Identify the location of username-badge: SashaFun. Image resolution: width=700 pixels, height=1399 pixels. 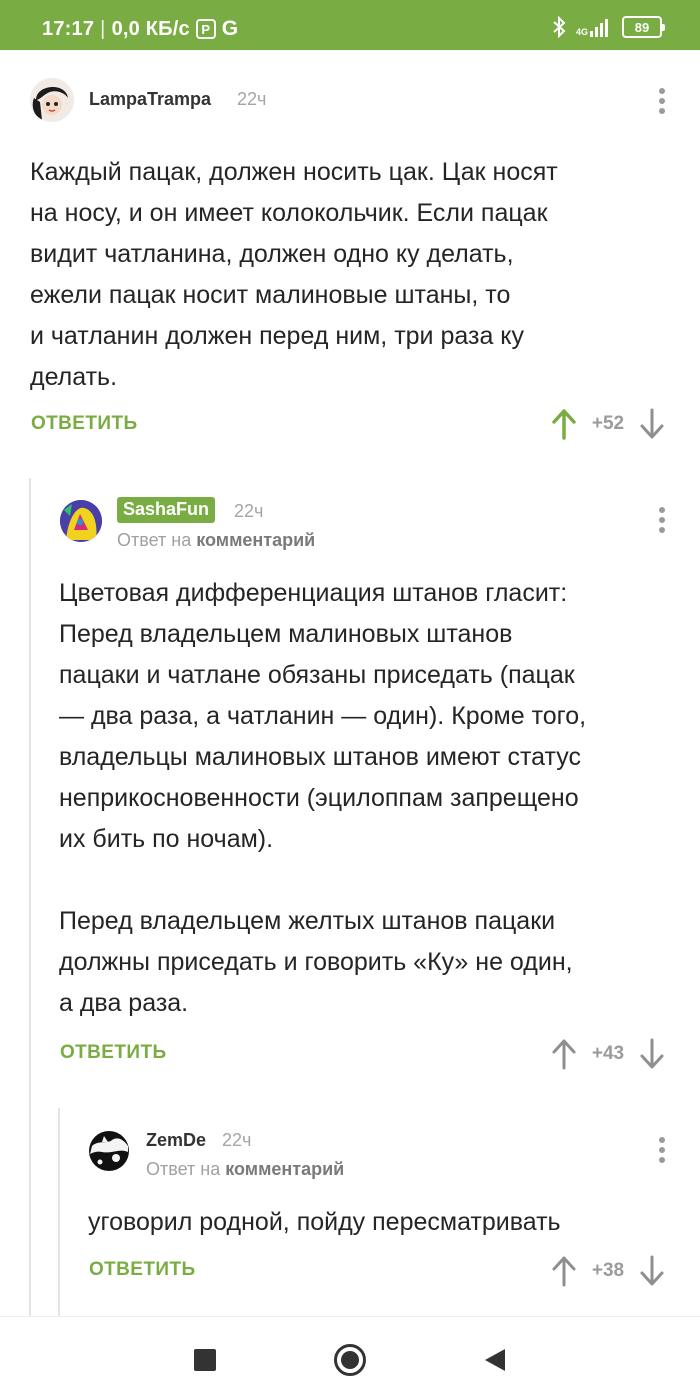
(166, 510).